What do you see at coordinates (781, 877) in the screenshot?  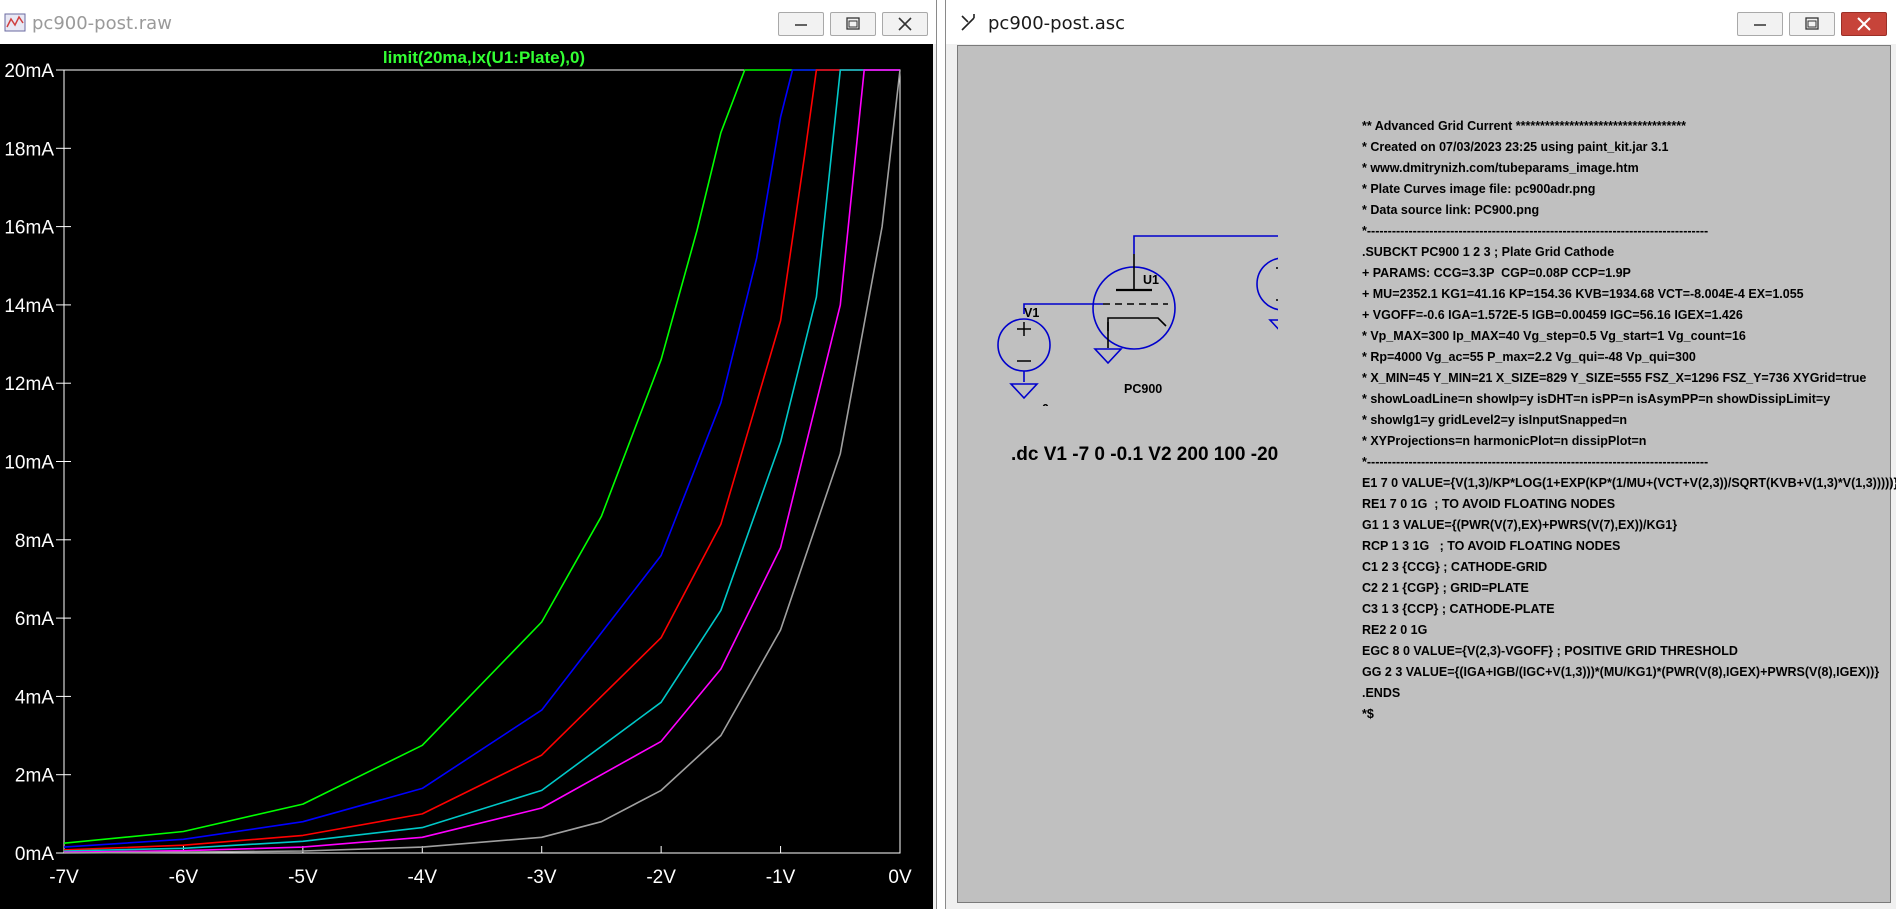 I see `x-tick-label: -1V` at bounding box center [781, 877].